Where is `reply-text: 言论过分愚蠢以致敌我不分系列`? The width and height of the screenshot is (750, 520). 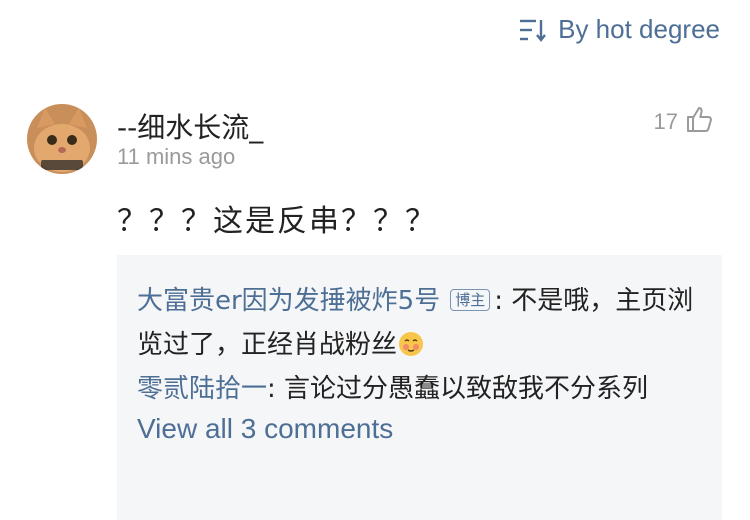 reply-text: 言论过分愚蠢以致敌我不分系列 is located at coordinates (466, 389).